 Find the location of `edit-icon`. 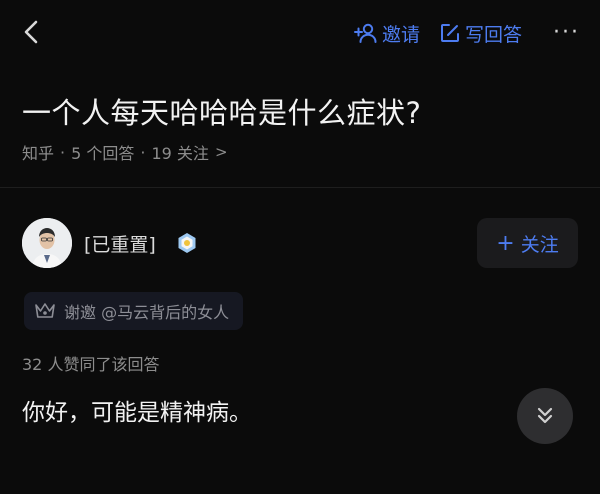

edit-icon is located at coordinates (450, 33).